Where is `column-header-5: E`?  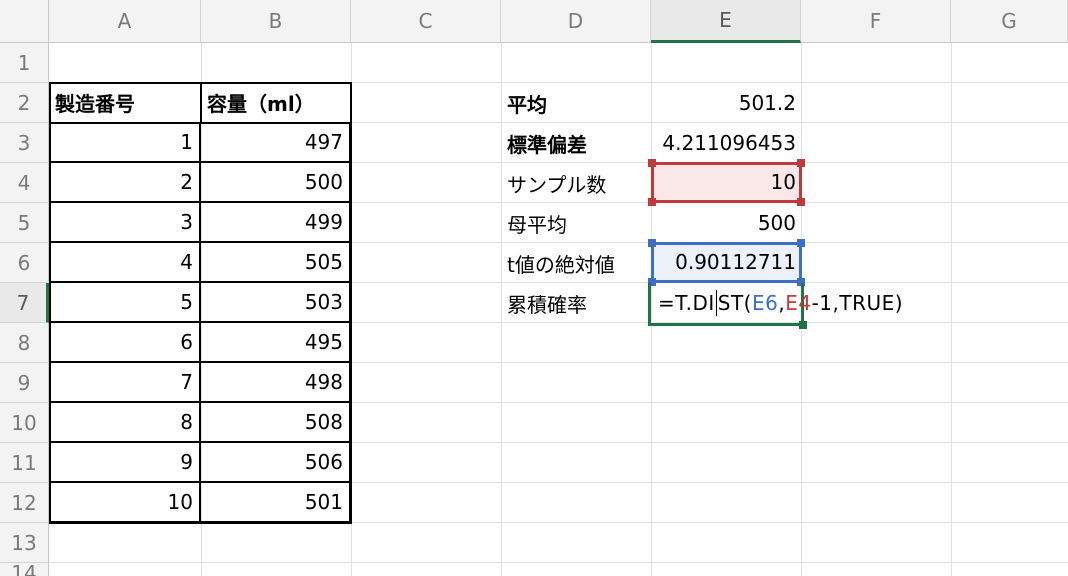 column-header-5: E is located at coordinates (726, 21).